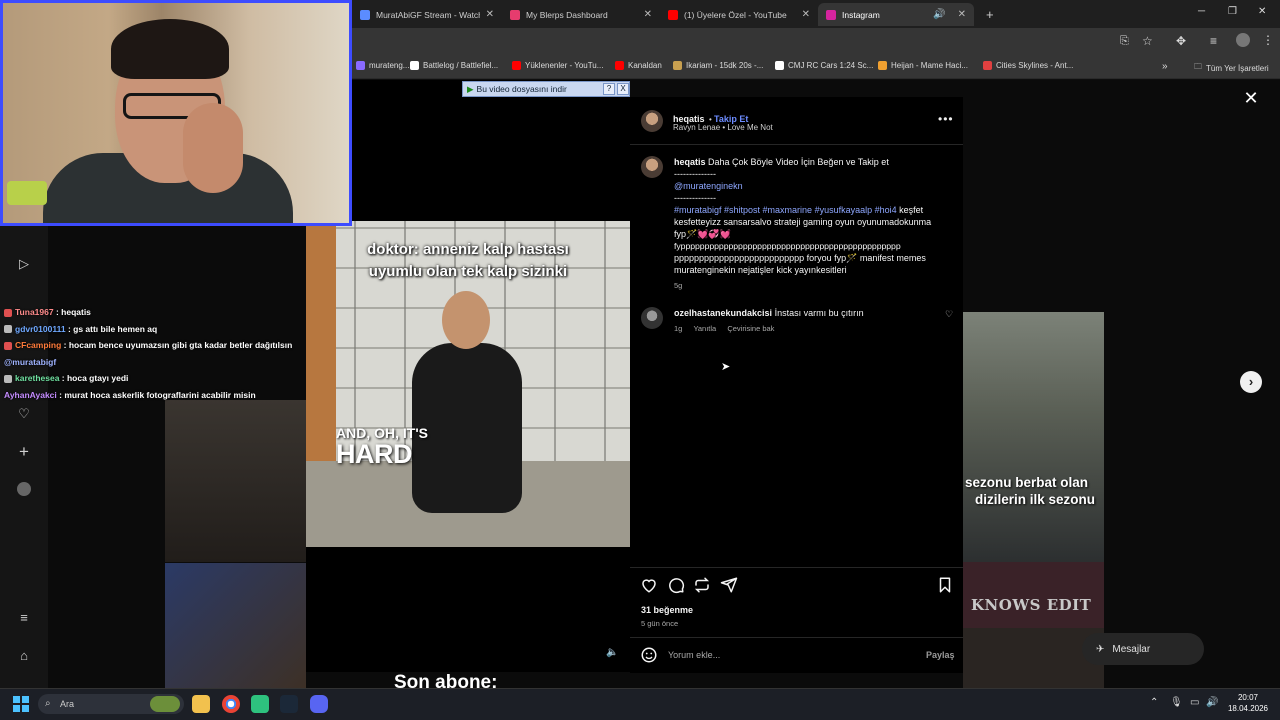  I want to click on all-bookmarks-folder: 🗀 Tüm Yer İşaretleri, so click(1231, 68).